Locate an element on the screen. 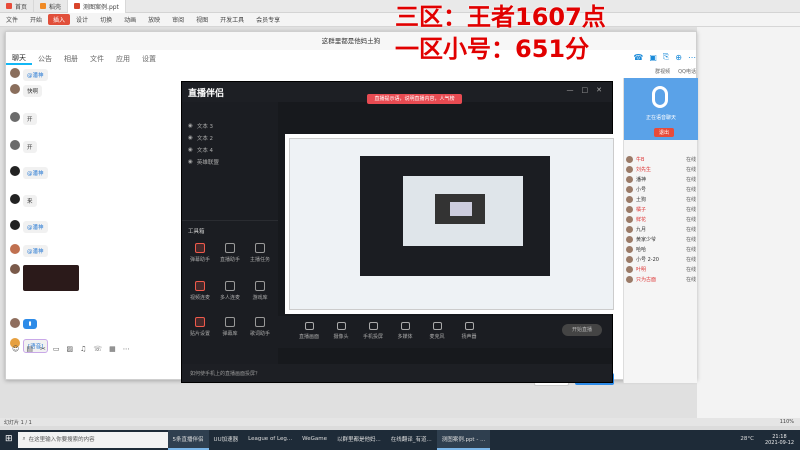 The width and height of the screenshot is (800, 450). qq-call-label: QQ电话 is located at coordinates (687, 72).